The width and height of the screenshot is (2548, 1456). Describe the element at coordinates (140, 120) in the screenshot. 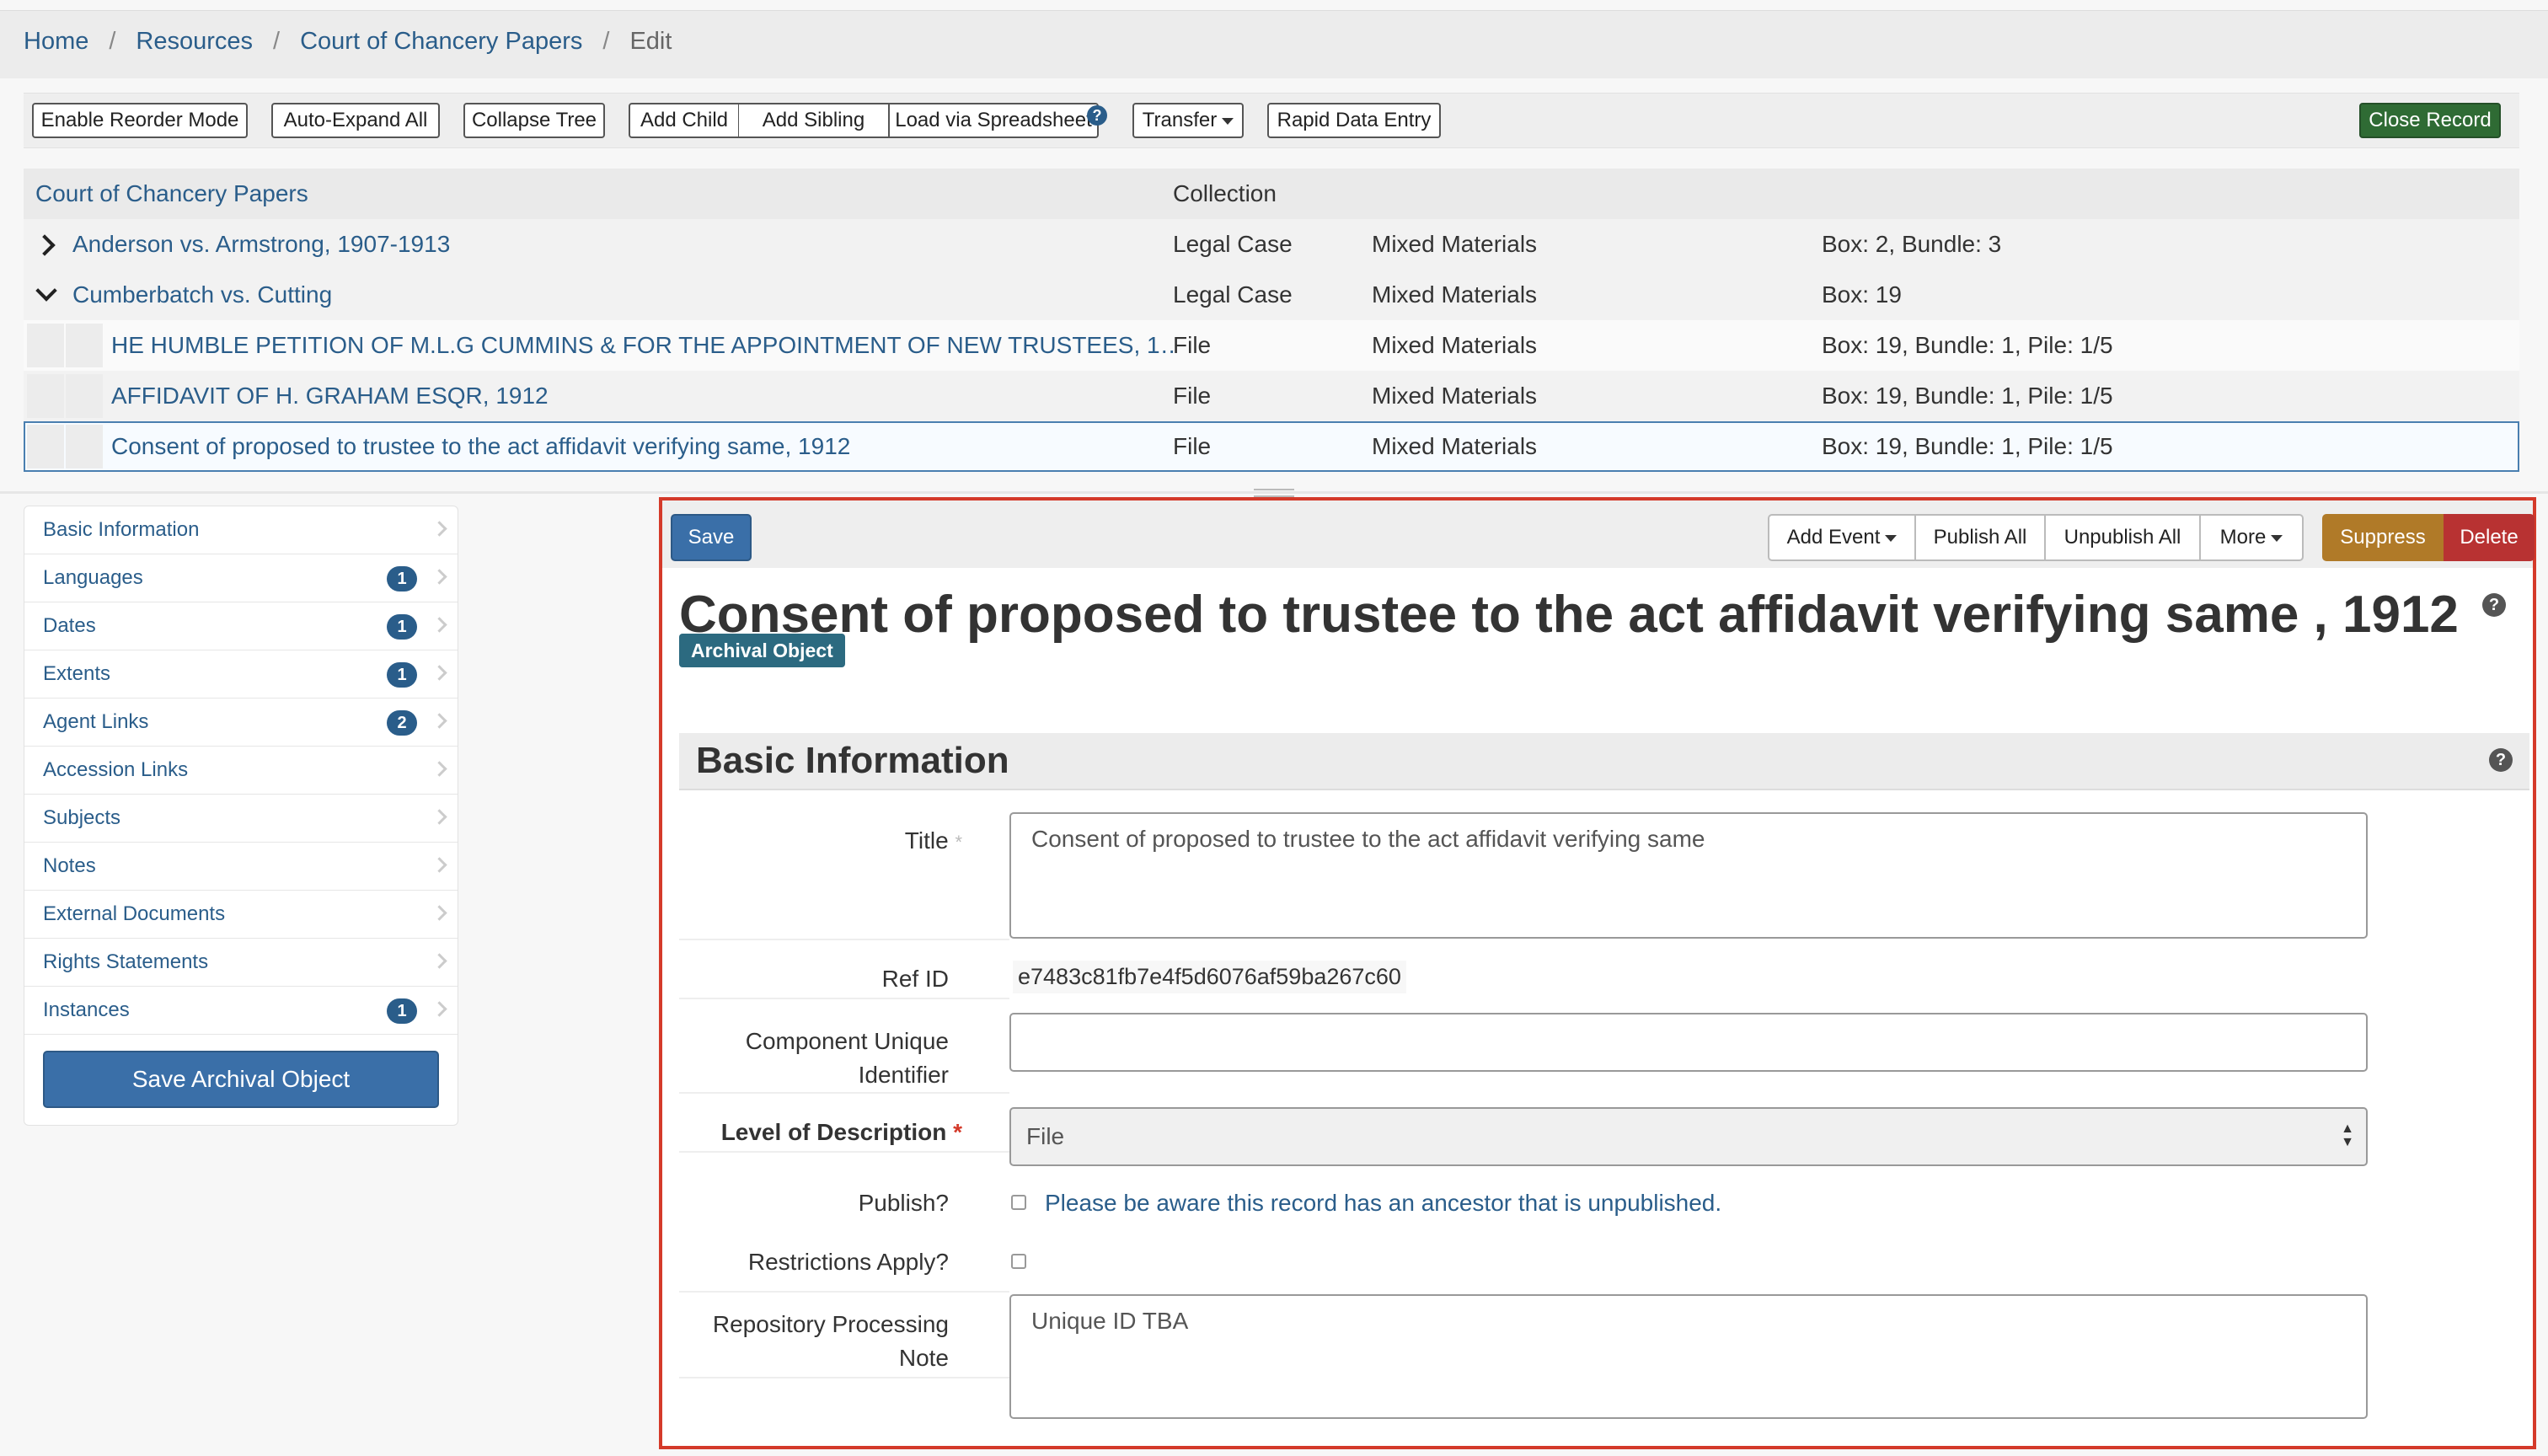

I see `enable-reorder-button: Enable Reorder Mode` at that location.